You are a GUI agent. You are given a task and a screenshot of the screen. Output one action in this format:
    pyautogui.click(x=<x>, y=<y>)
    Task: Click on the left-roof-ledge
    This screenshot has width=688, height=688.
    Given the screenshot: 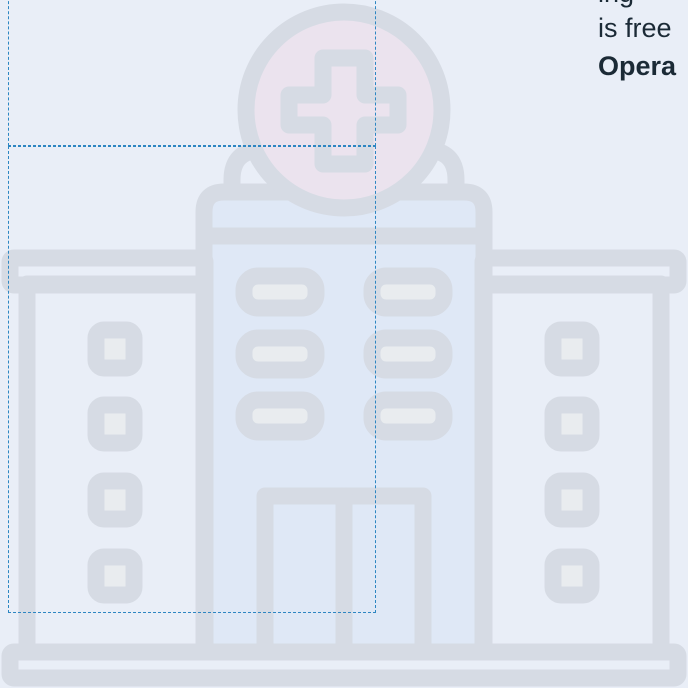 What is the action you would take?
    pyautogui.click(x=107, y=271)
    